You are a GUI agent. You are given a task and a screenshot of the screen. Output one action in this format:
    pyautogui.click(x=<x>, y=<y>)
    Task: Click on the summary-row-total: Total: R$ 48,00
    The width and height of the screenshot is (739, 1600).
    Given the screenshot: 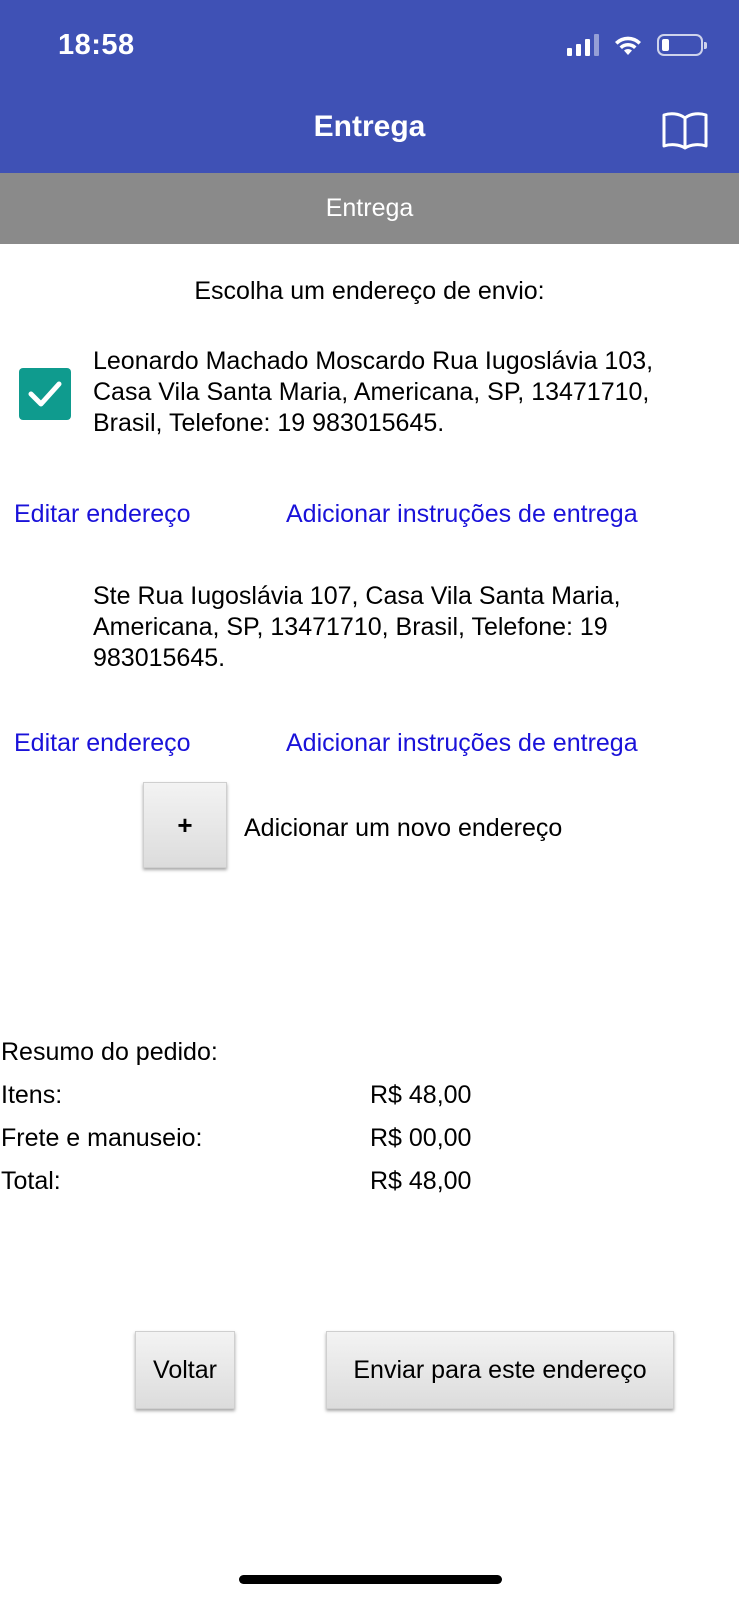 What is the action you would take?
    pyautogui.click(x=251, y=1181)
    